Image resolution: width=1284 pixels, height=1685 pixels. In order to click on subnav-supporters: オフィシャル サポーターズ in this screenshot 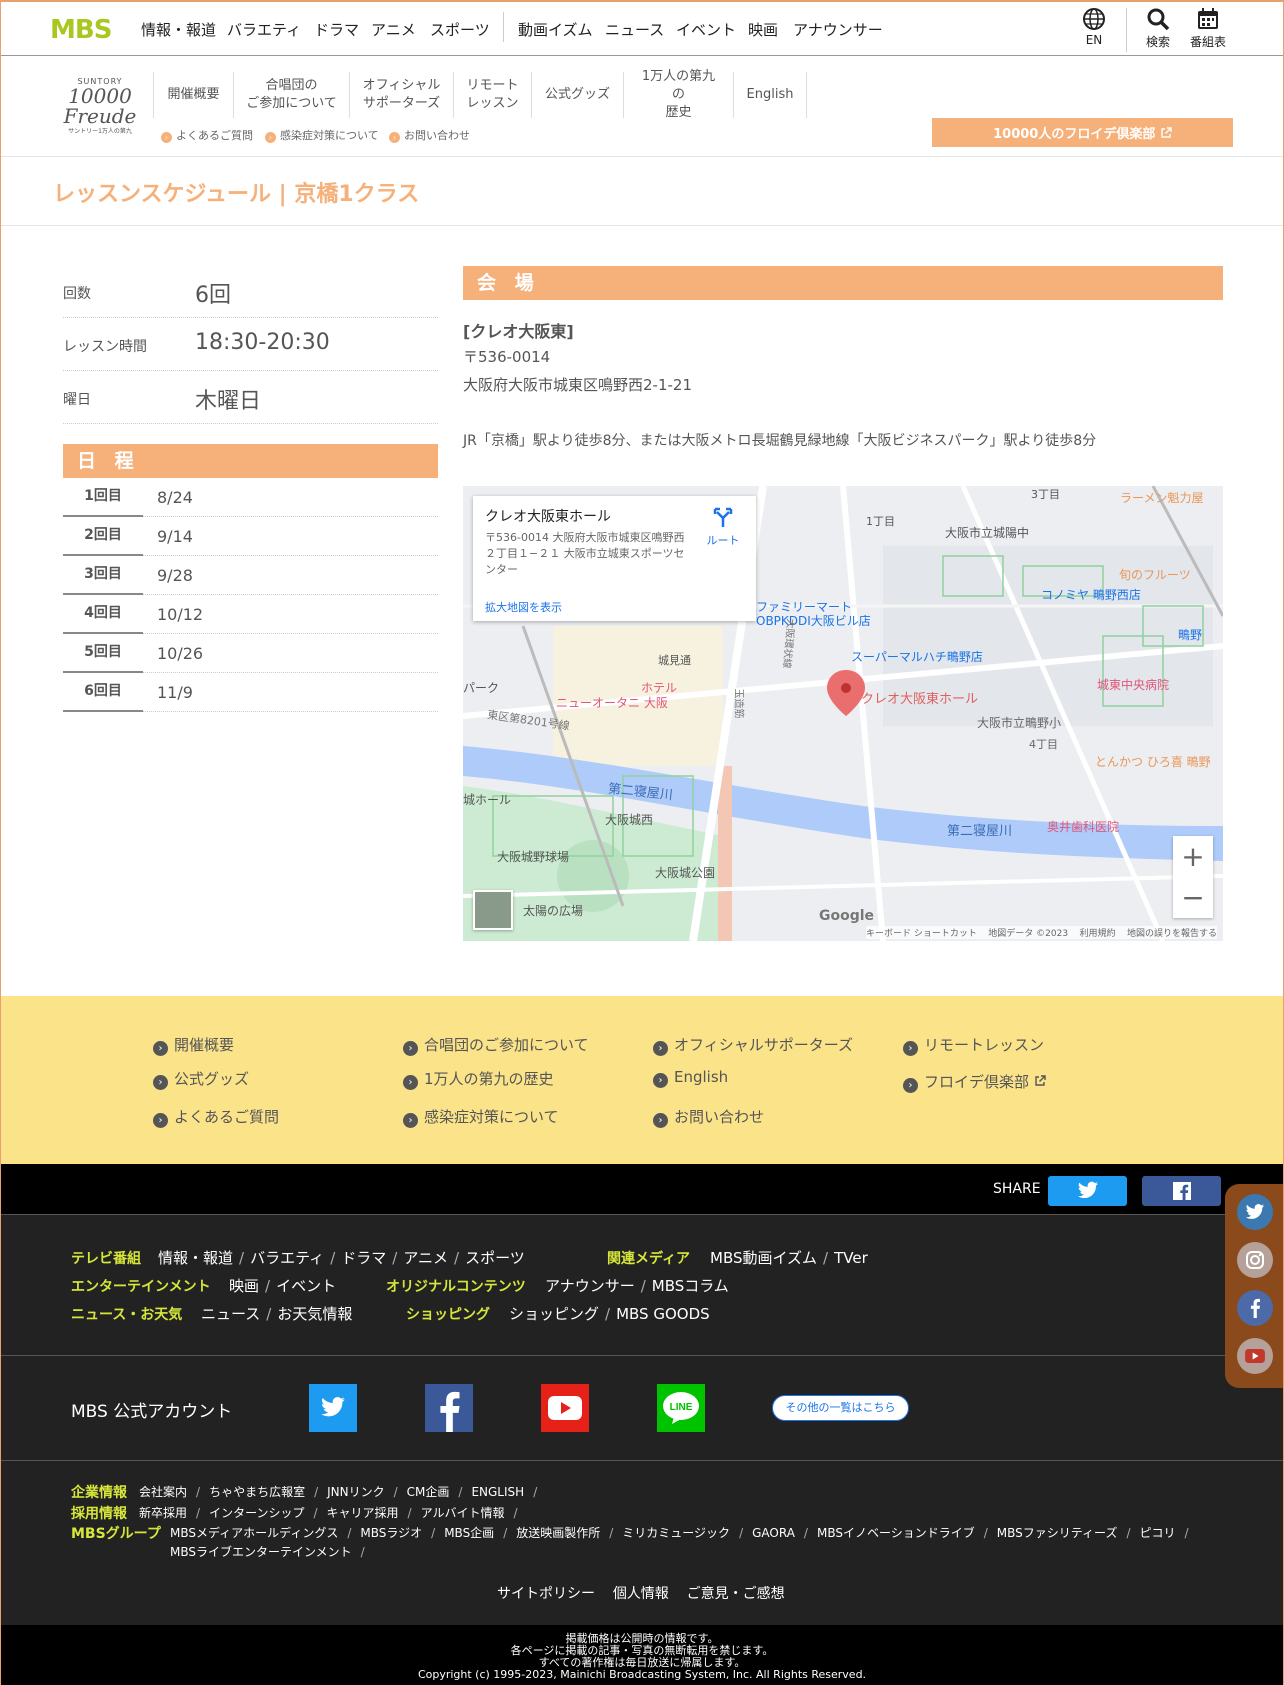, I will do `click(401, 95)`.